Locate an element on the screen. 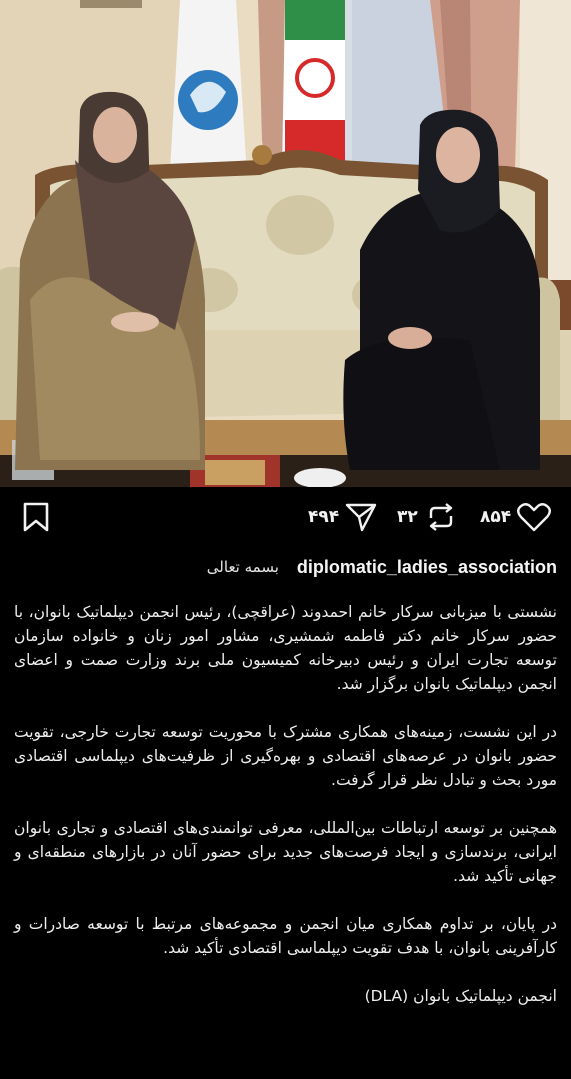 This screenshot has height=1079, width=571. save-button is located at coordinates (36, 517).